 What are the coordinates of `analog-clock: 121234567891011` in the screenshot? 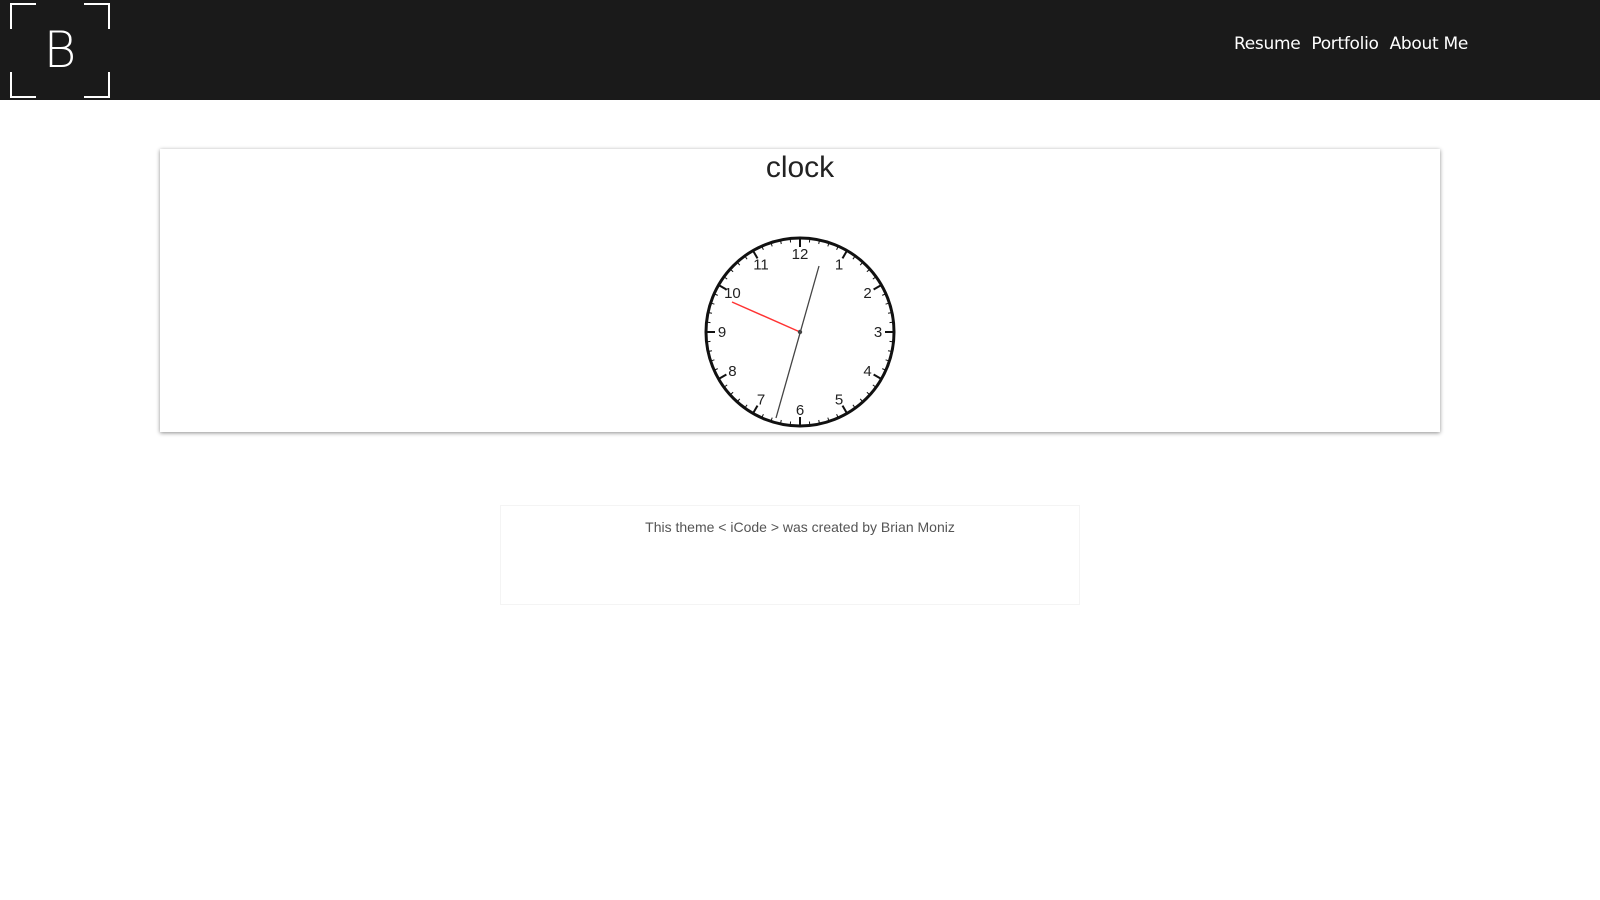 It's located at (800, 332).